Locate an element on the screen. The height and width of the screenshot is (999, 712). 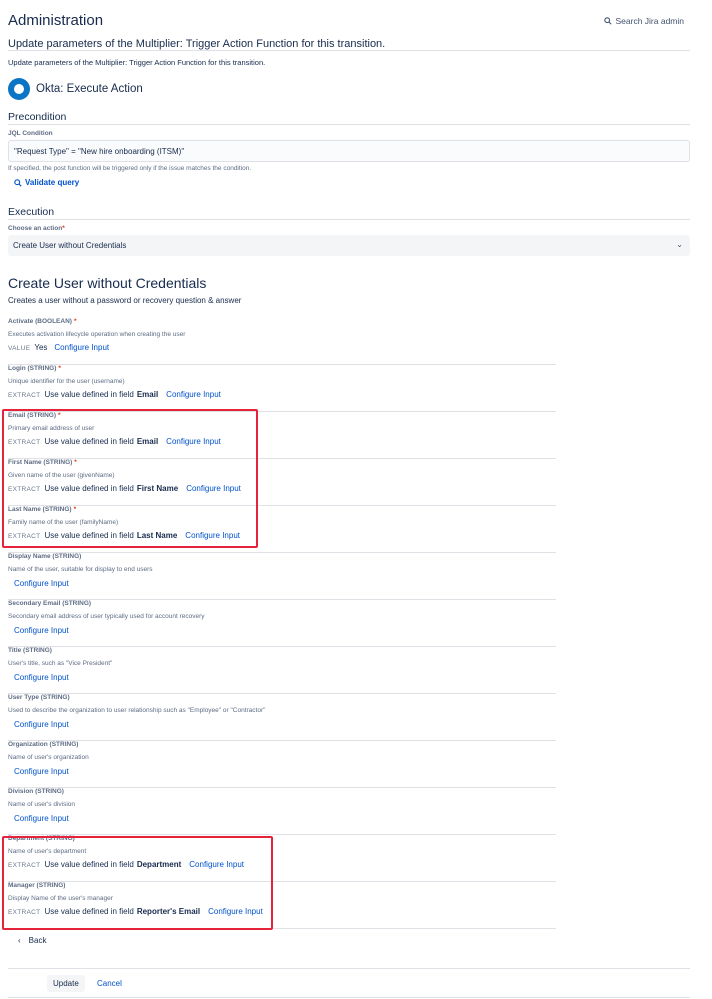
page-title: Administration is located at coordinates (56, 20).